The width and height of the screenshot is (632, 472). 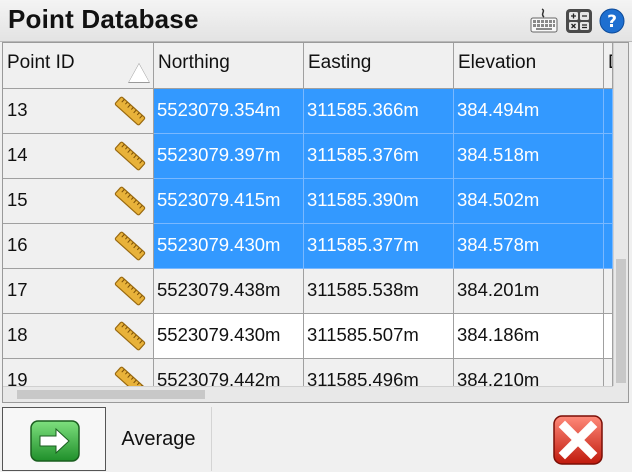 What do you see at coordinates (379, 246) in the screenshot?
I see `easting-cell: 311585.377m` at bounding box center [379, 246].